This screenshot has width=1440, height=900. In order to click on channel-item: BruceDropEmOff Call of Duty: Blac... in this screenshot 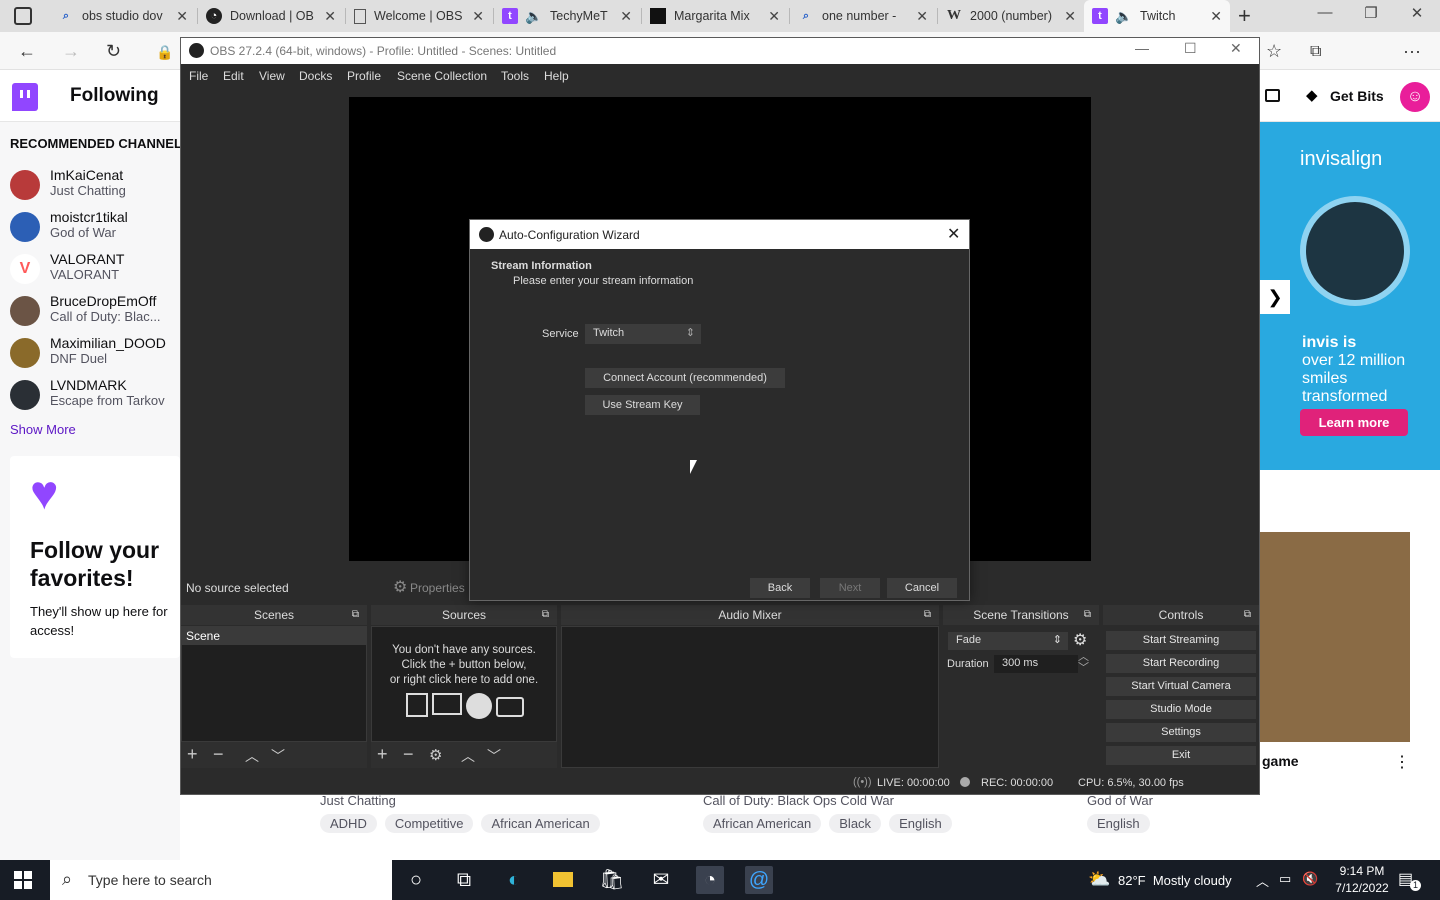, I will do `click(95, 312)`.